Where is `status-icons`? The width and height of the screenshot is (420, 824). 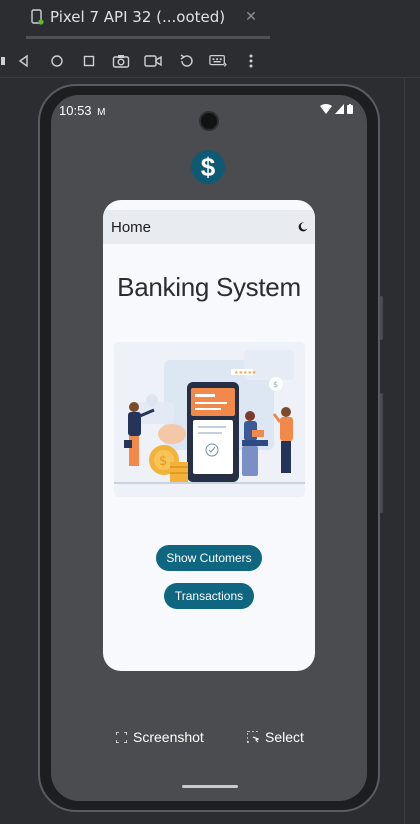 status-icons is located at coordinates (336, 109).